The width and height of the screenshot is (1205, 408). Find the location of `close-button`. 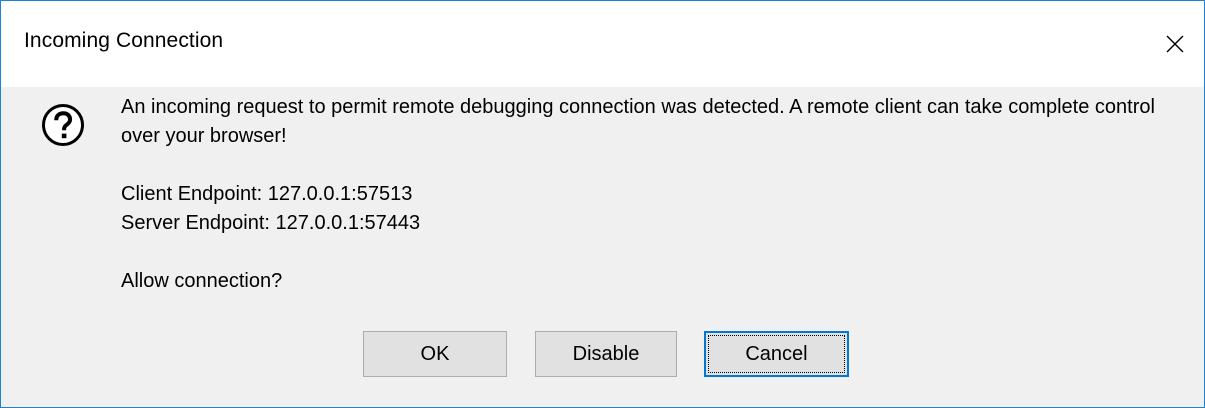

close-button is located at coordinates (1175, 44).